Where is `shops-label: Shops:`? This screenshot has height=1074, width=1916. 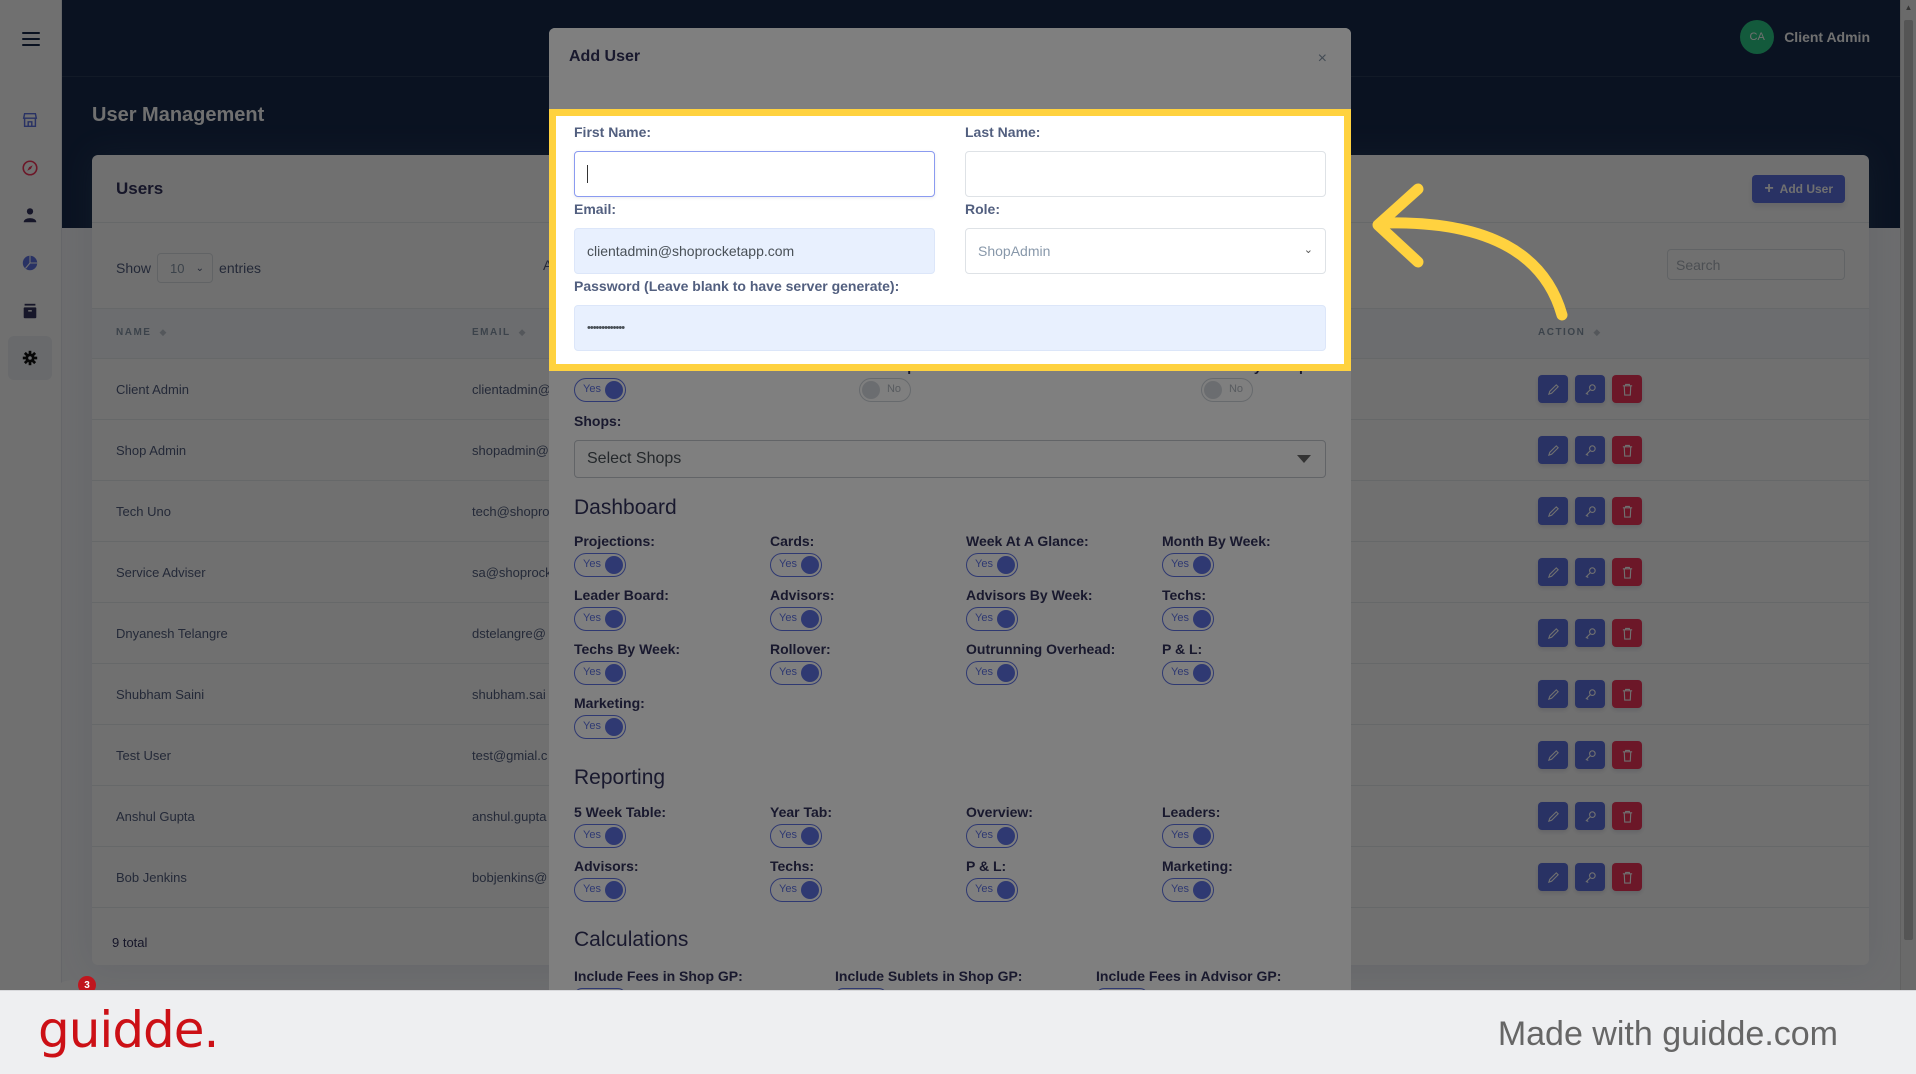 shops-label: Shops: is located at coordinates (598, 421).